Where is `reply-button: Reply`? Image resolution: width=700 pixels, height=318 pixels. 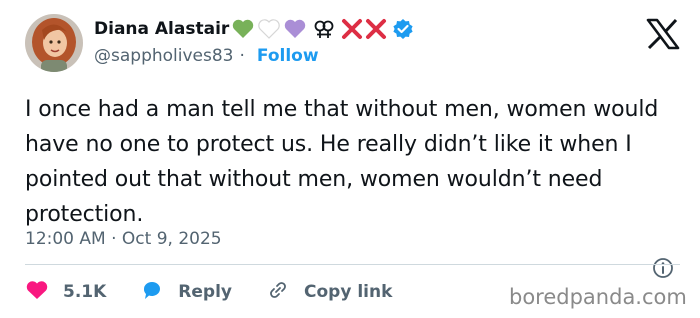
reply-button: Reply is located at coordinates (186, 292).